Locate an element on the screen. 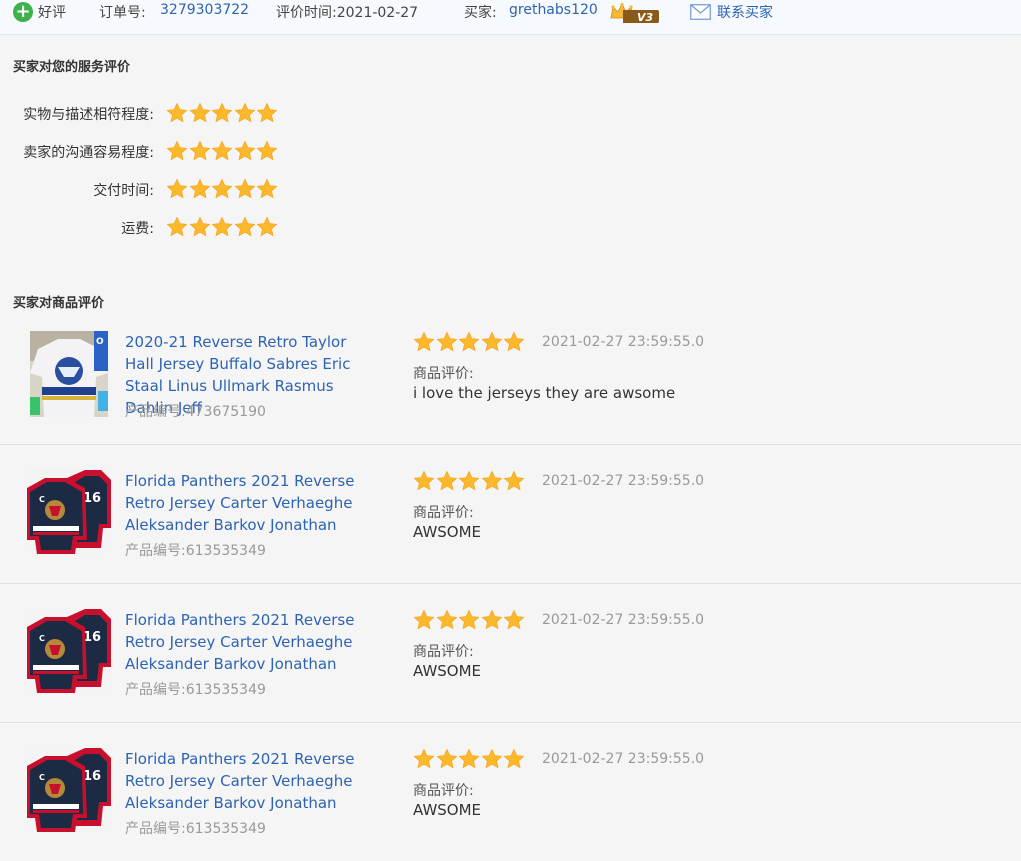  product-code: 产品编号:473675190 is located at coordinates (195, 411).